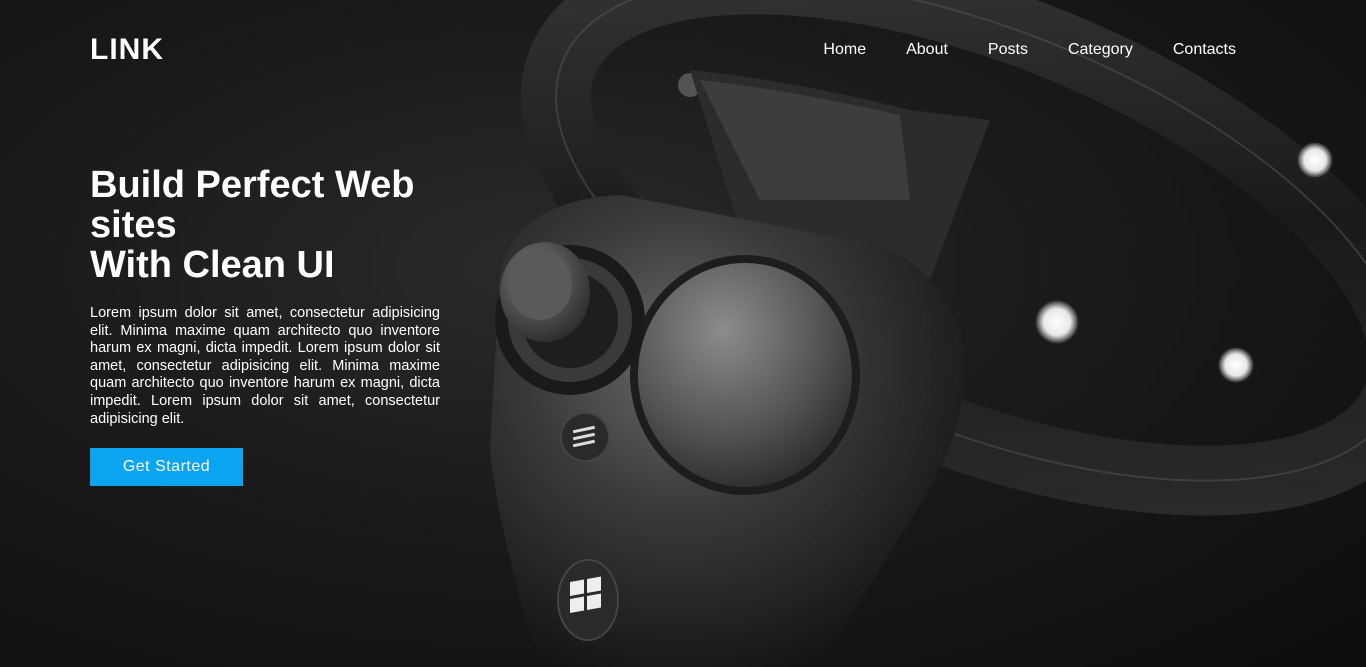 This screenshot has width=1366, height=667. I want to click on hero-title-line-1: Build Perfect Web, so click(252, 185).